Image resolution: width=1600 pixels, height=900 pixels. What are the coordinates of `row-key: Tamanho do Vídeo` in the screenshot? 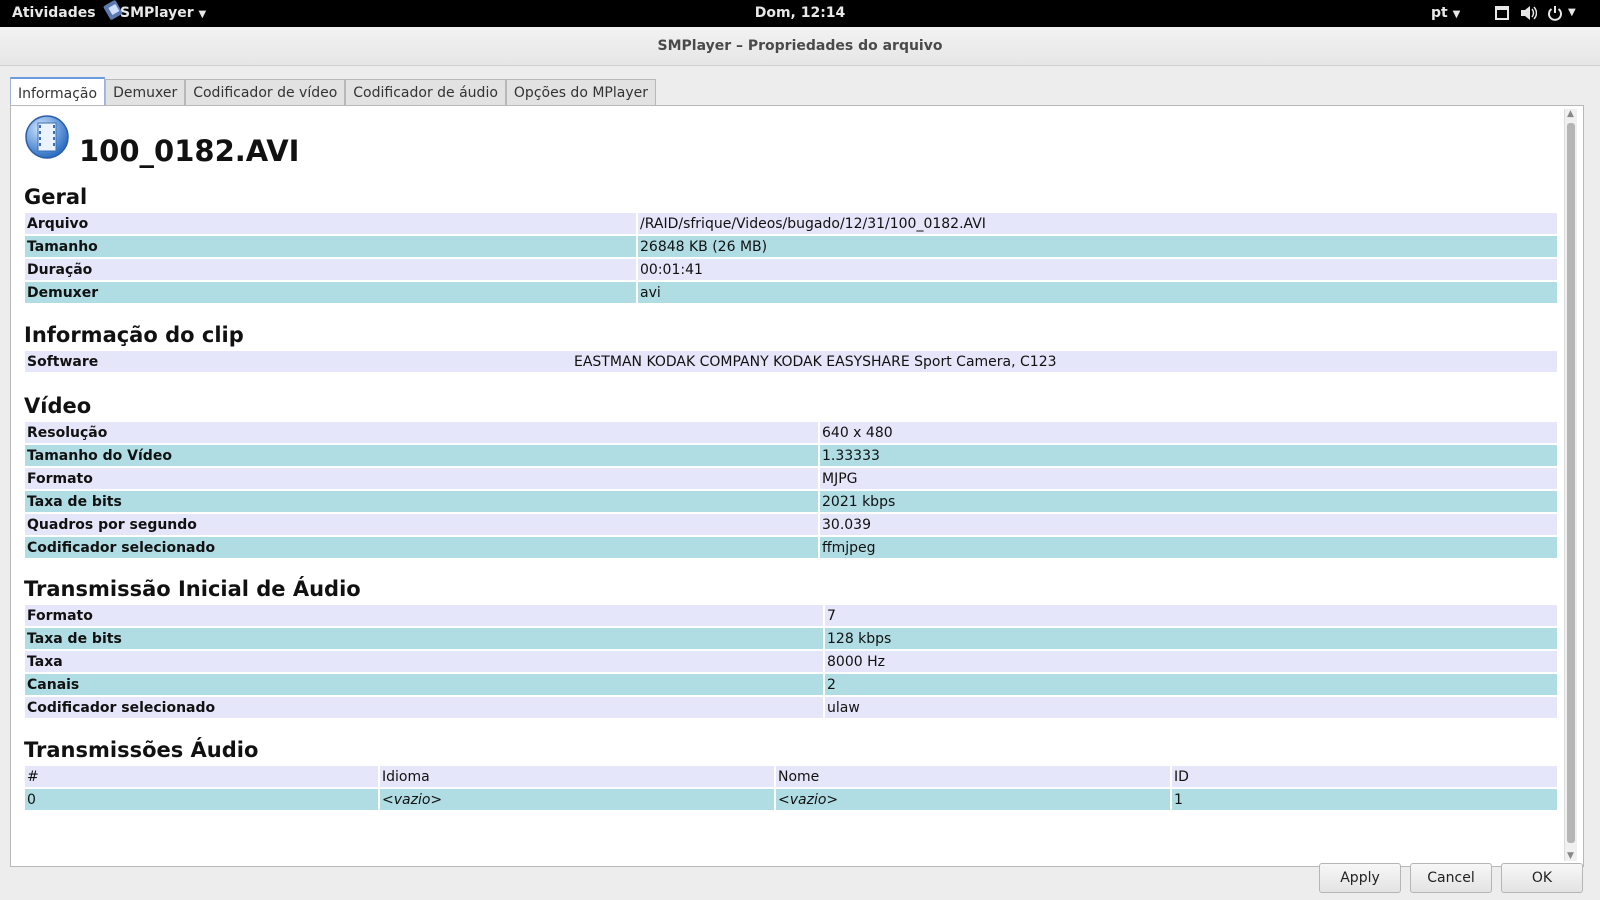 It's located at (421, 455).